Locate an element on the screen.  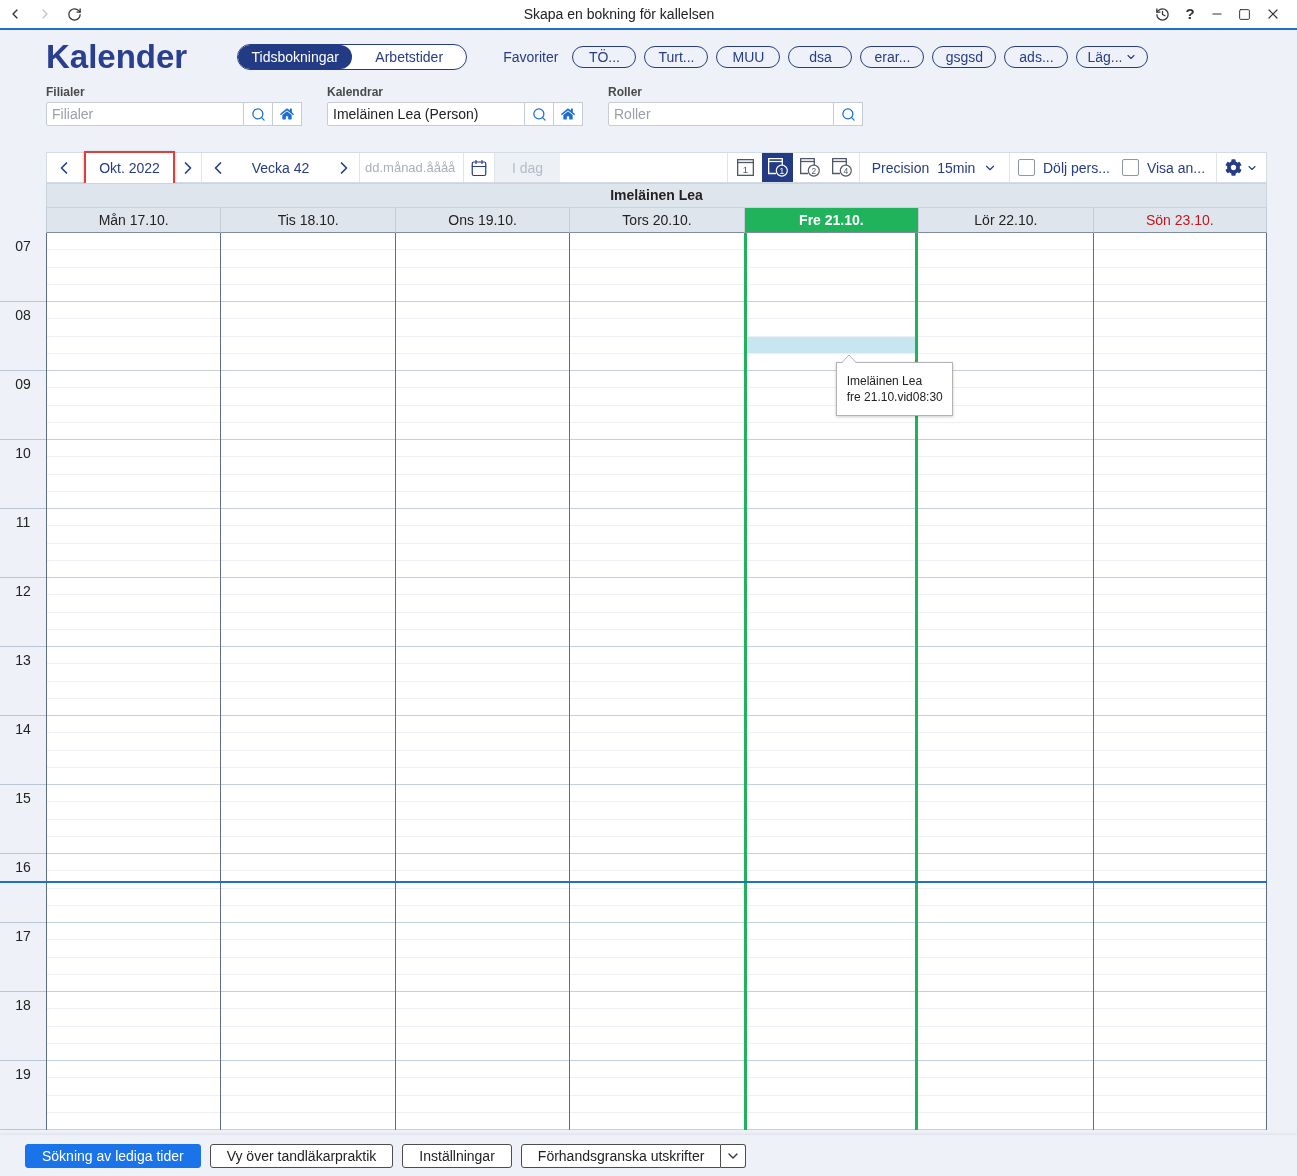
footer-button: Vy över tandläkarpraktik is located at coordinates (301, 1155).